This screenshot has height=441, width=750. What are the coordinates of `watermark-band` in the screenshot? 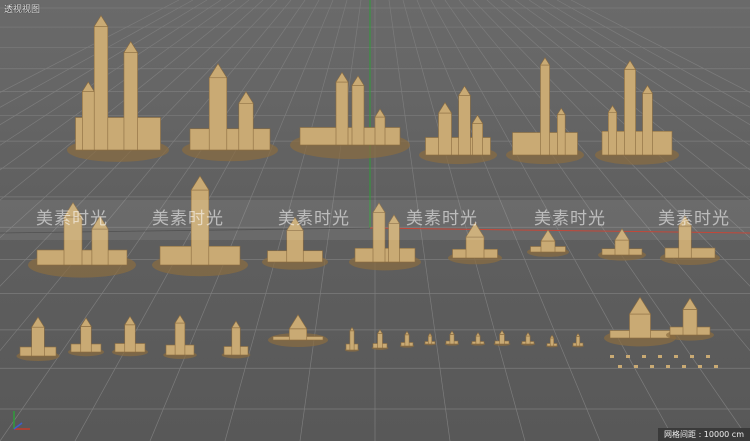 It's located at (375, 220).